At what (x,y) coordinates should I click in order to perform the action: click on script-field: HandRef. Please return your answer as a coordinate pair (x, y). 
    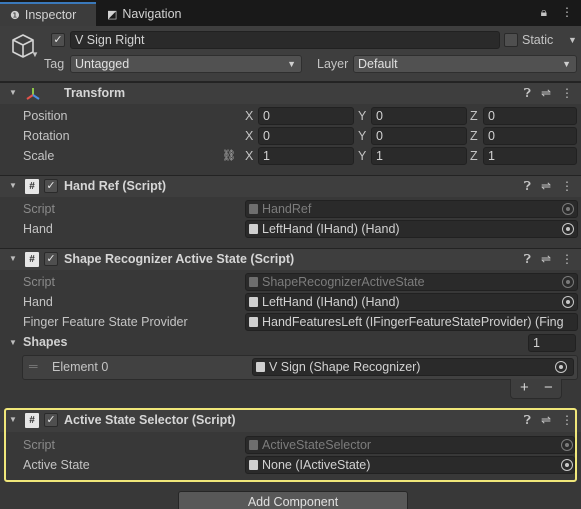
    Looking at the image, I should click on (411, 209).